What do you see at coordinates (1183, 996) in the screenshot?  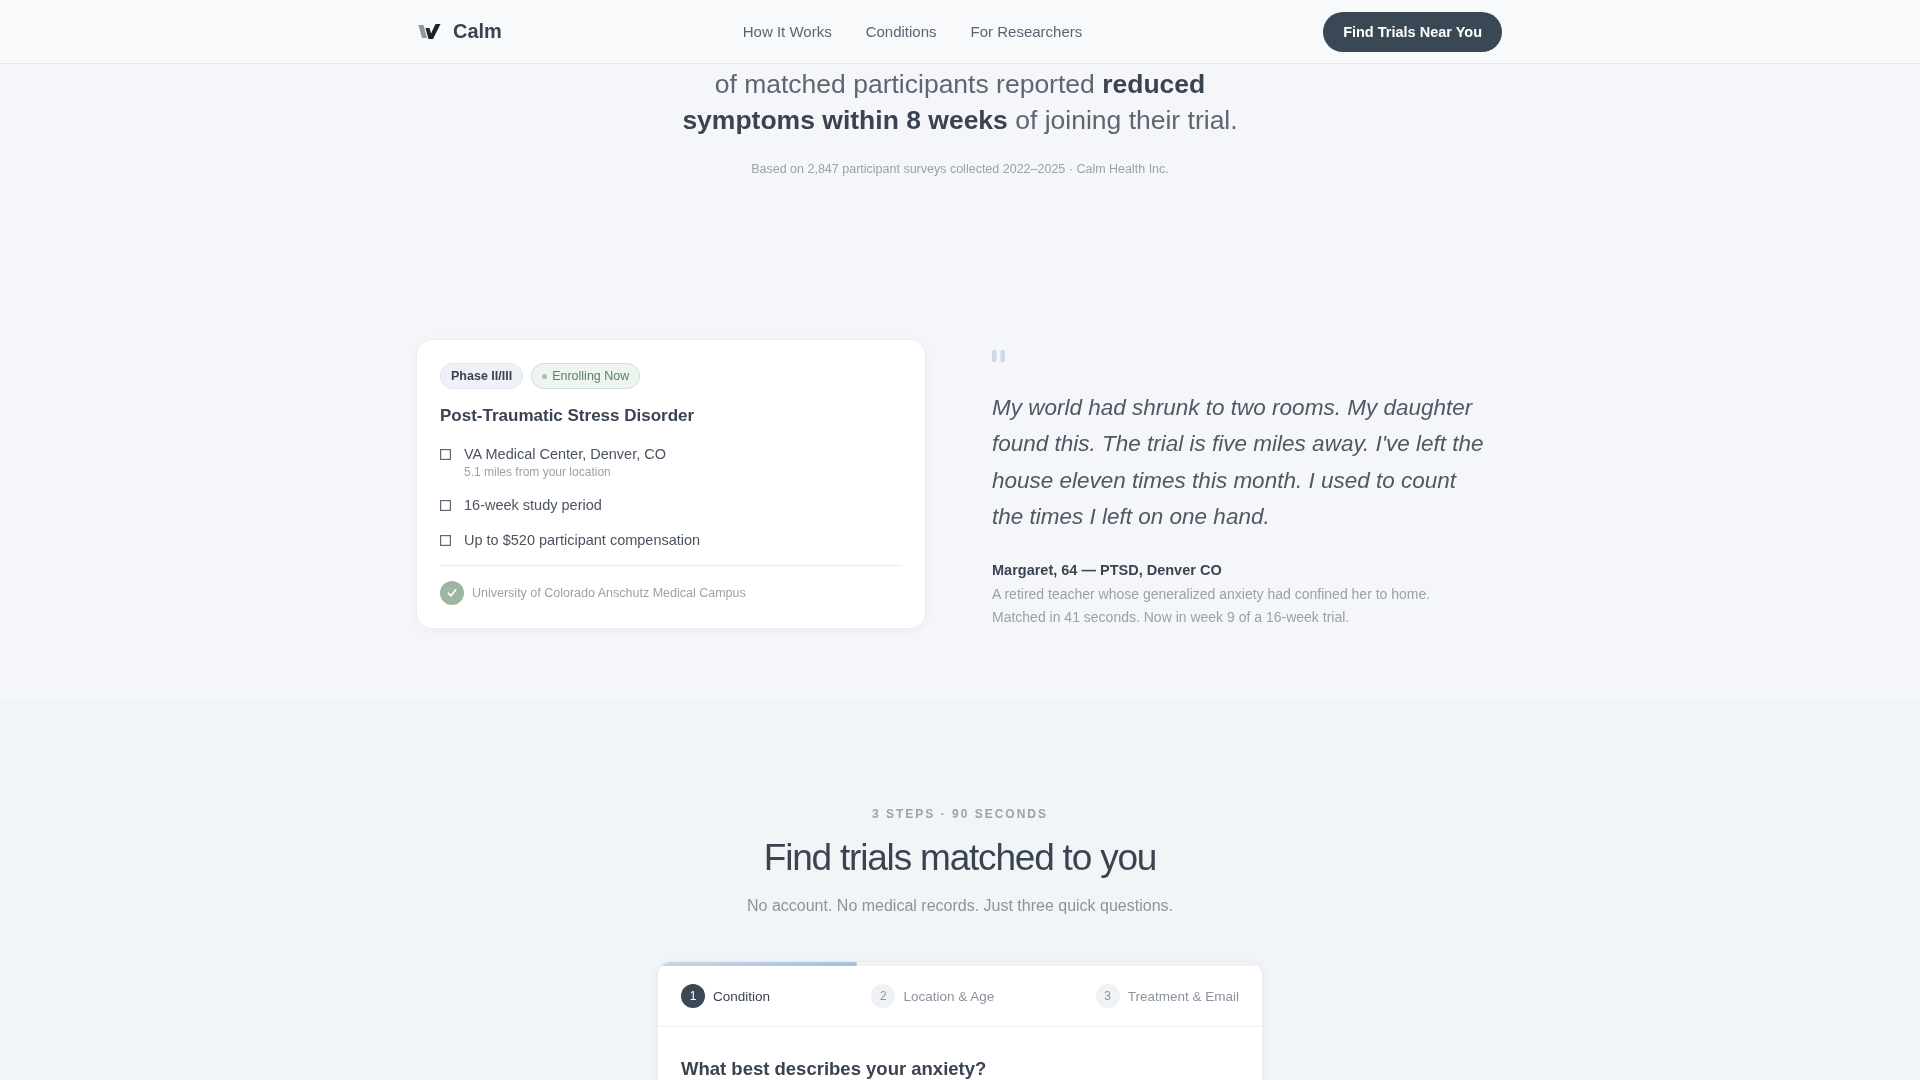 I see `step-label: Treatment & Email` at bounding box center [1183, 996].